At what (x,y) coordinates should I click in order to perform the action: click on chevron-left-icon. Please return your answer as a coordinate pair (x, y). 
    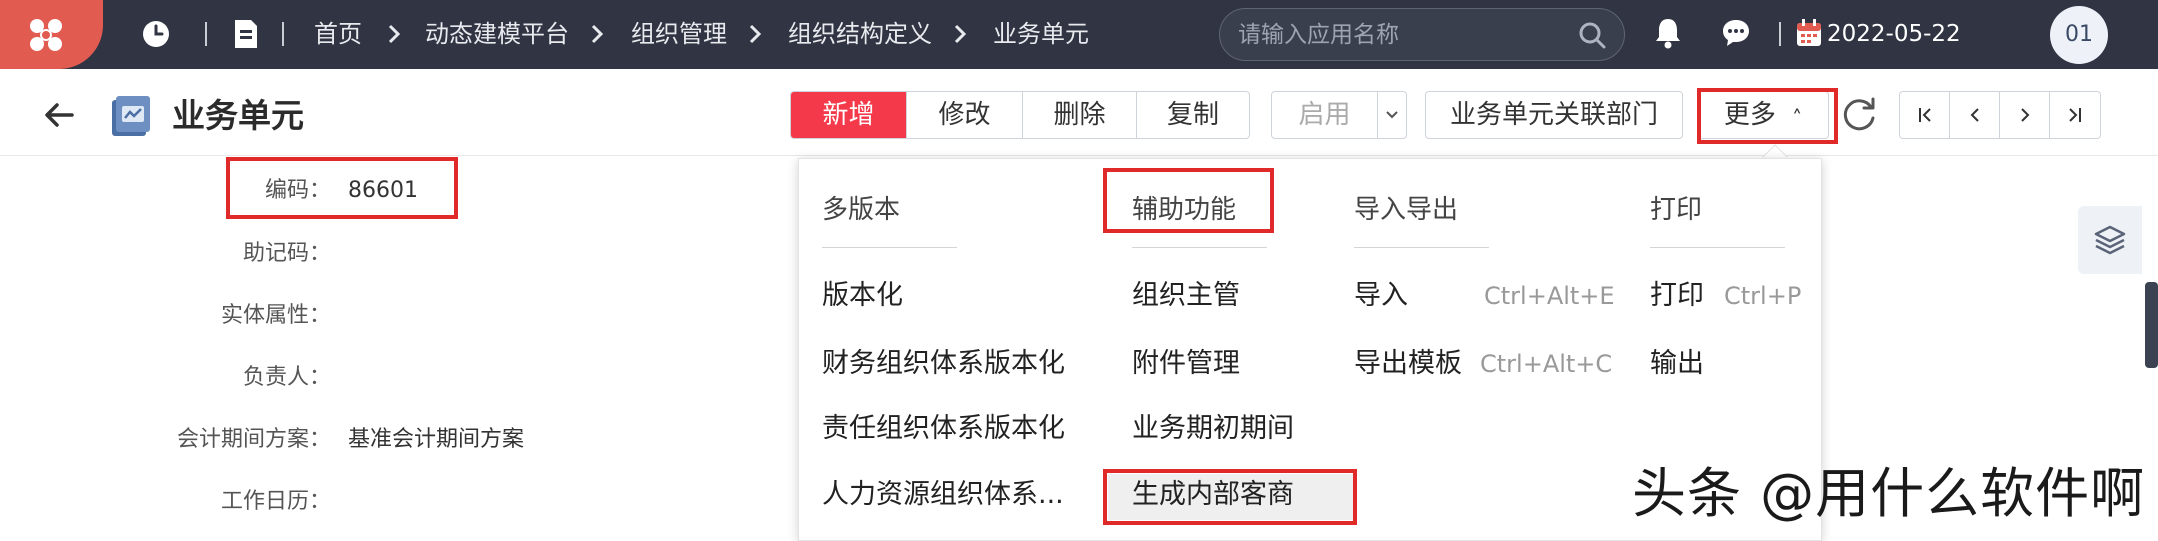
    Looking at the image, I should click on (1974, 115).